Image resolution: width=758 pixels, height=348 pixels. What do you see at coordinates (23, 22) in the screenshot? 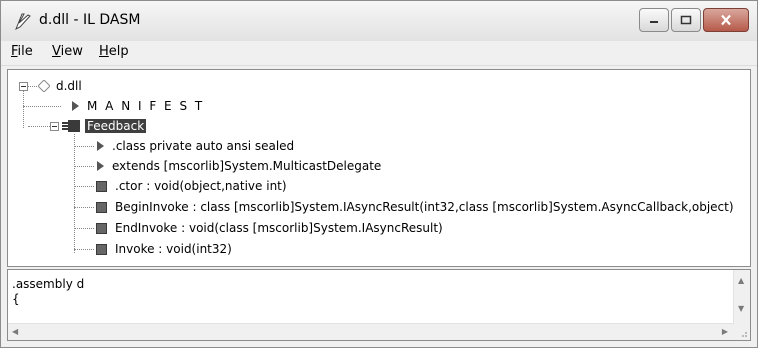
I see `ildasm-app-icon` at bounding box center [23, 22].